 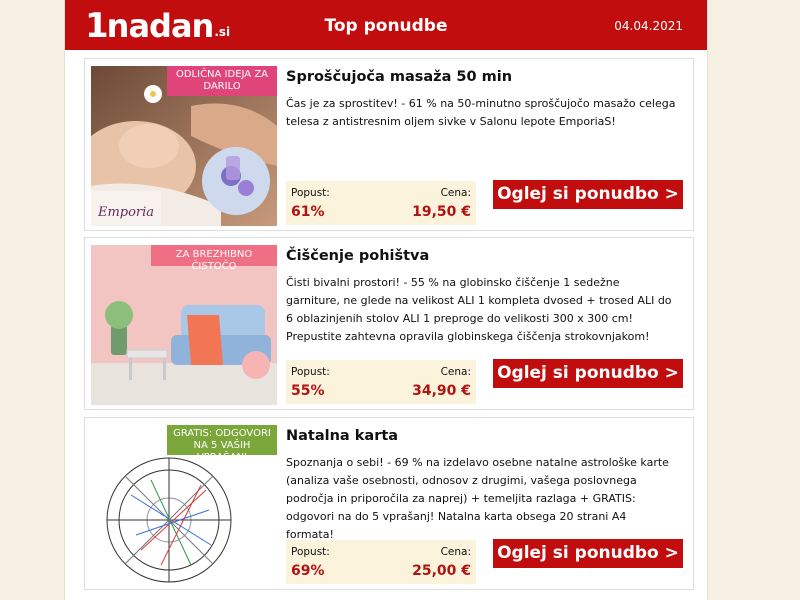 I want to click on price-value: 19,50 €, so click(x=441, y=212).